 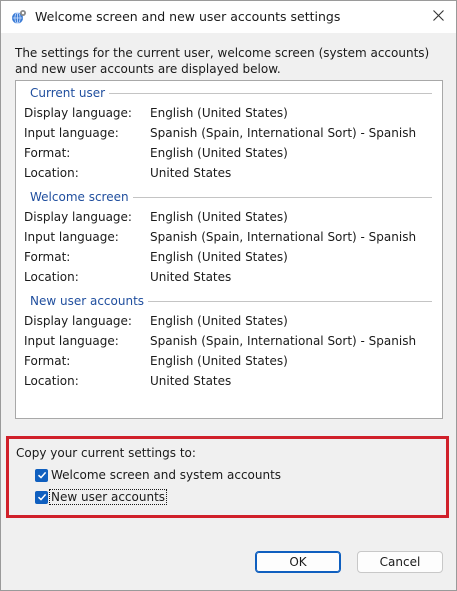 I want to click on ok-button: OK, so click(x=298, y=562).